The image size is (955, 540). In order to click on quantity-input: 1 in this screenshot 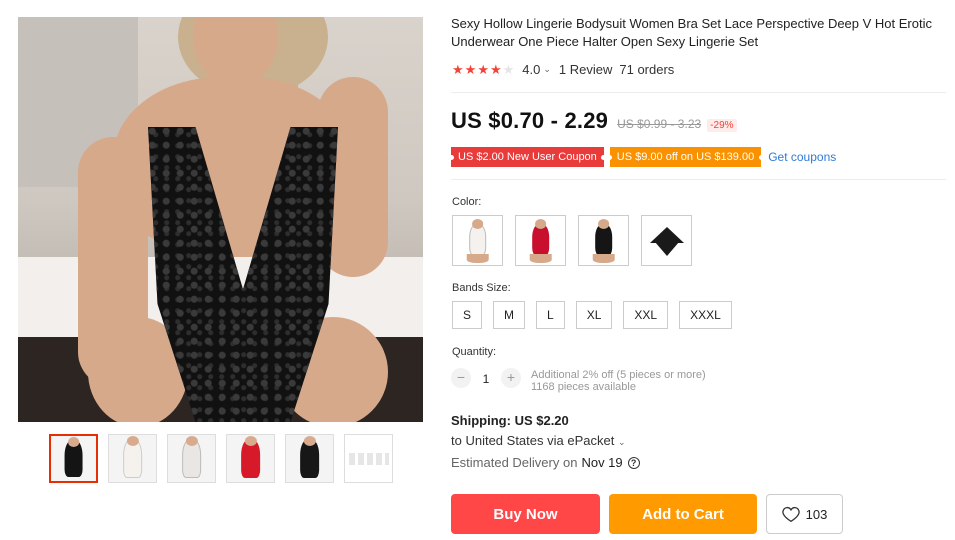, I will do `click(486, 379)`.